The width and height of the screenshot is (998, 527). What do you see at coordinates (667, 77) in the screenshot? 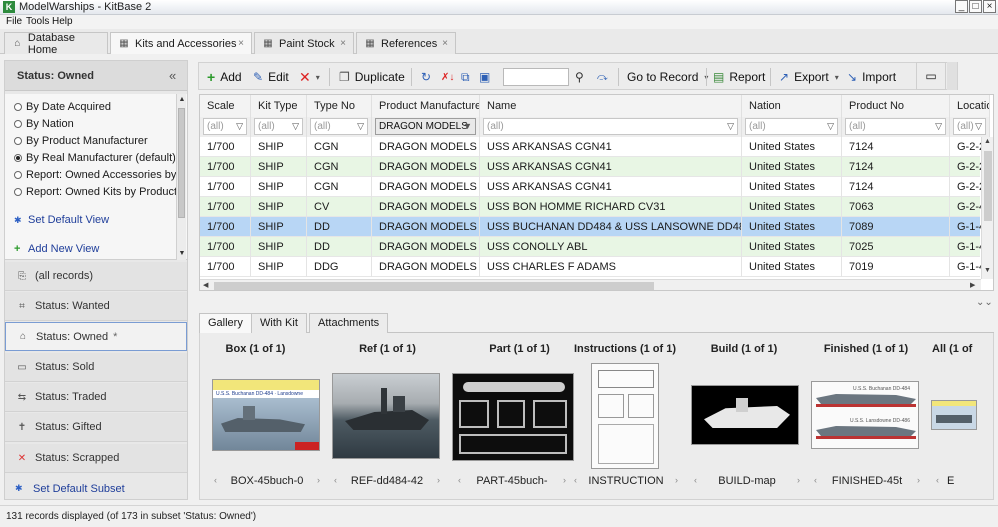
I see `goto-record-button: Go to Record ▾` at bounding box center [667, 77].